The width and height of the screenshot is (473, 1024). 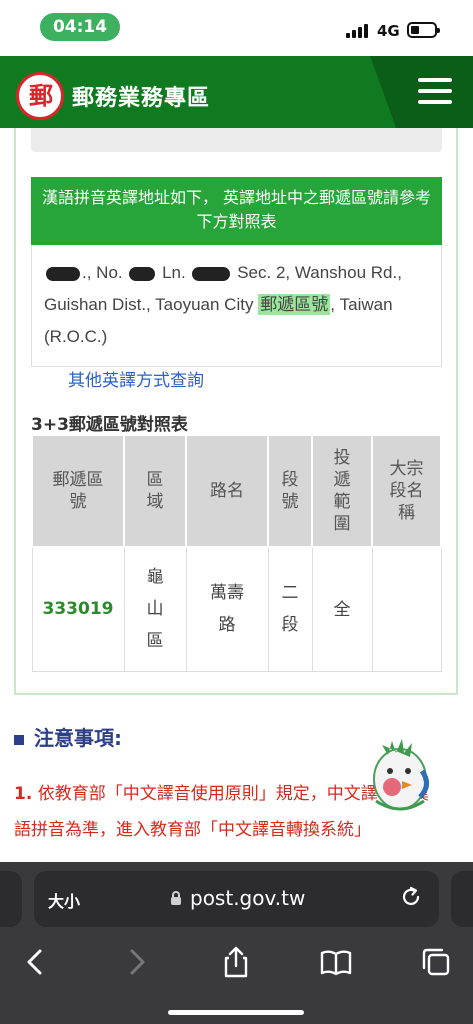 I want to click on range-cell: 全, so click(x=342, y=609).